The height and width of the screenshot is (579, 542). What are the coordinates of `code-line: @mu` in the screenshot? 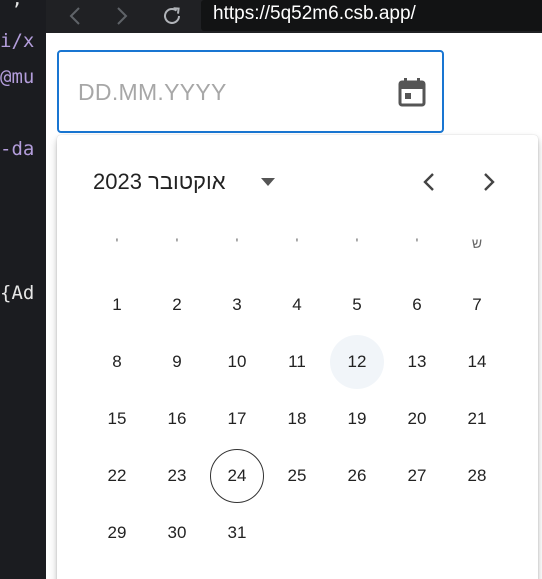 It's located at (17, 77).